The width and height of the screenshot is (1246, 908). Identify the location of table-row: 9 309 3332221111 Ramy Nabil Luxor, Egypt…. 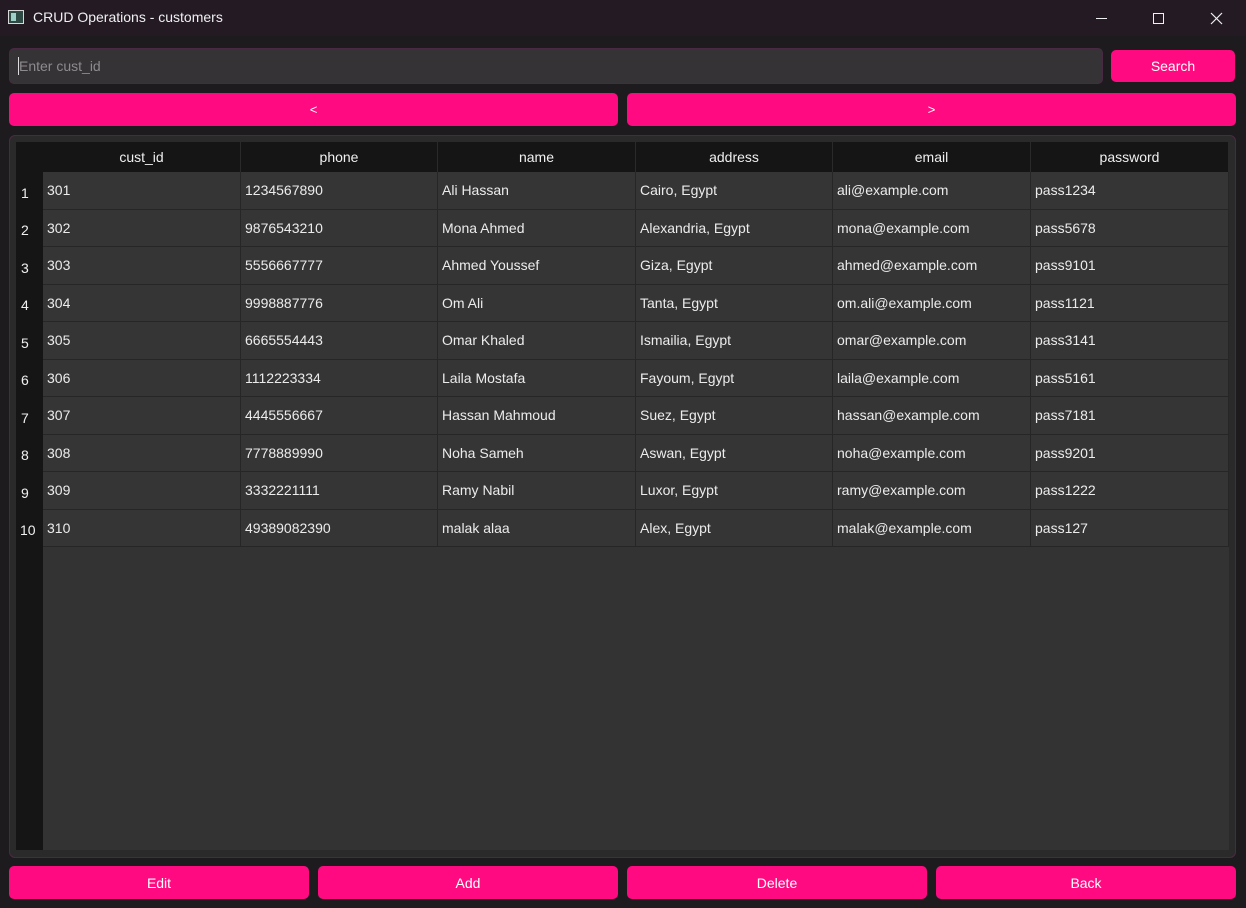
(622, 491).